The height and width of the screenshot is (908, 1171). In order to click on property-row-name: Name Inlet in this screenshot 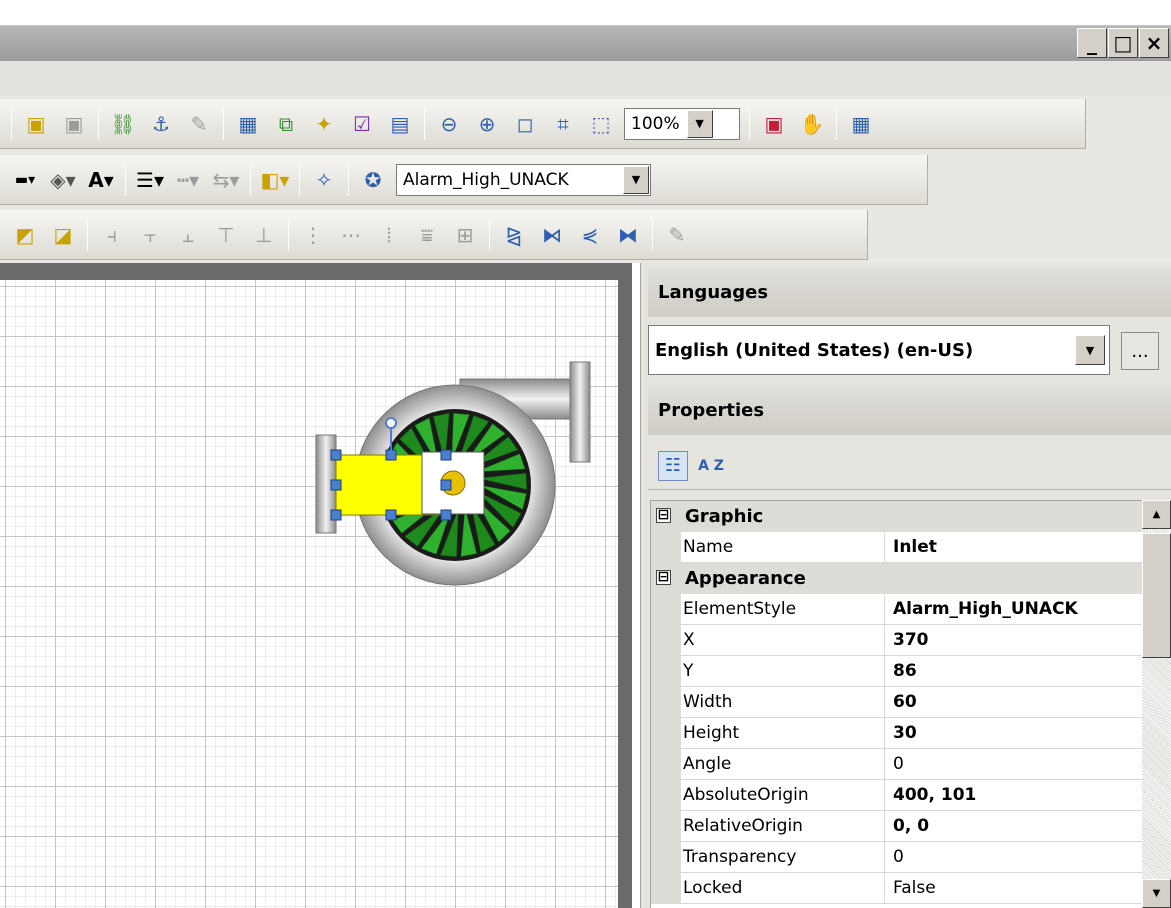, I will do `click(896, 547)`.